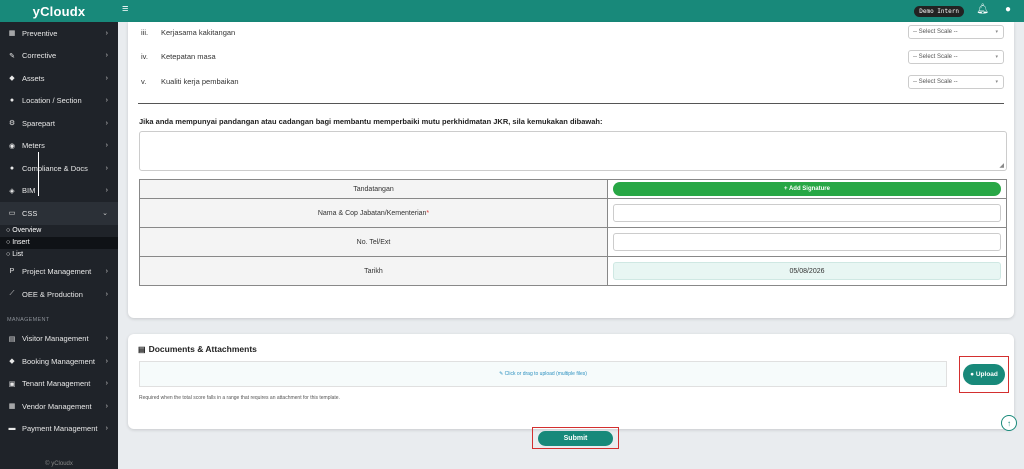 The width and height of the screenshot is (1024, 469). Describe the element at coordinates (982, 9) in the screenshot. I see `bell-icon: 🔔︎` at that location.